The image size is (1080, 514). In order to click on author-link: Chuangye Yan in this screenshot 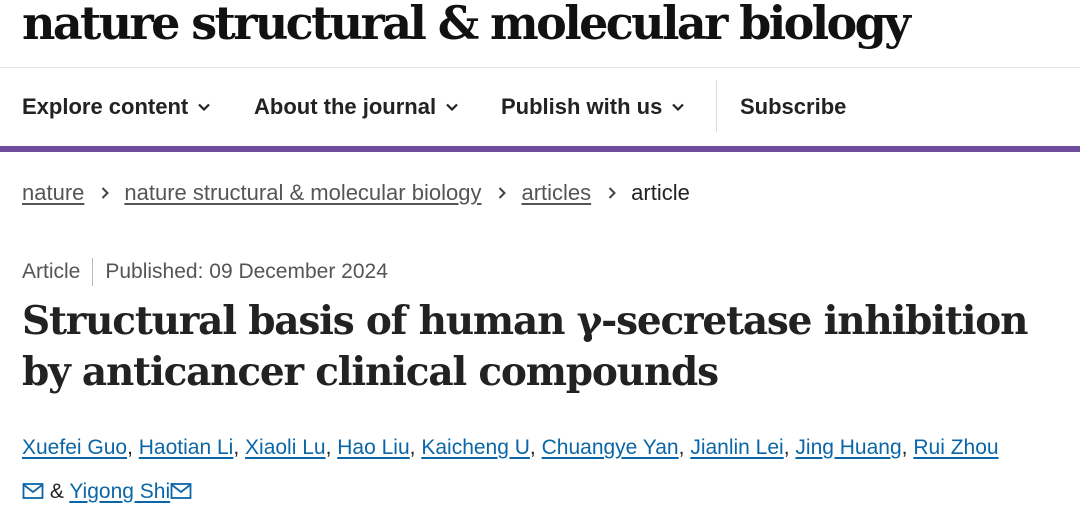, I will do `click(610, 447)`.